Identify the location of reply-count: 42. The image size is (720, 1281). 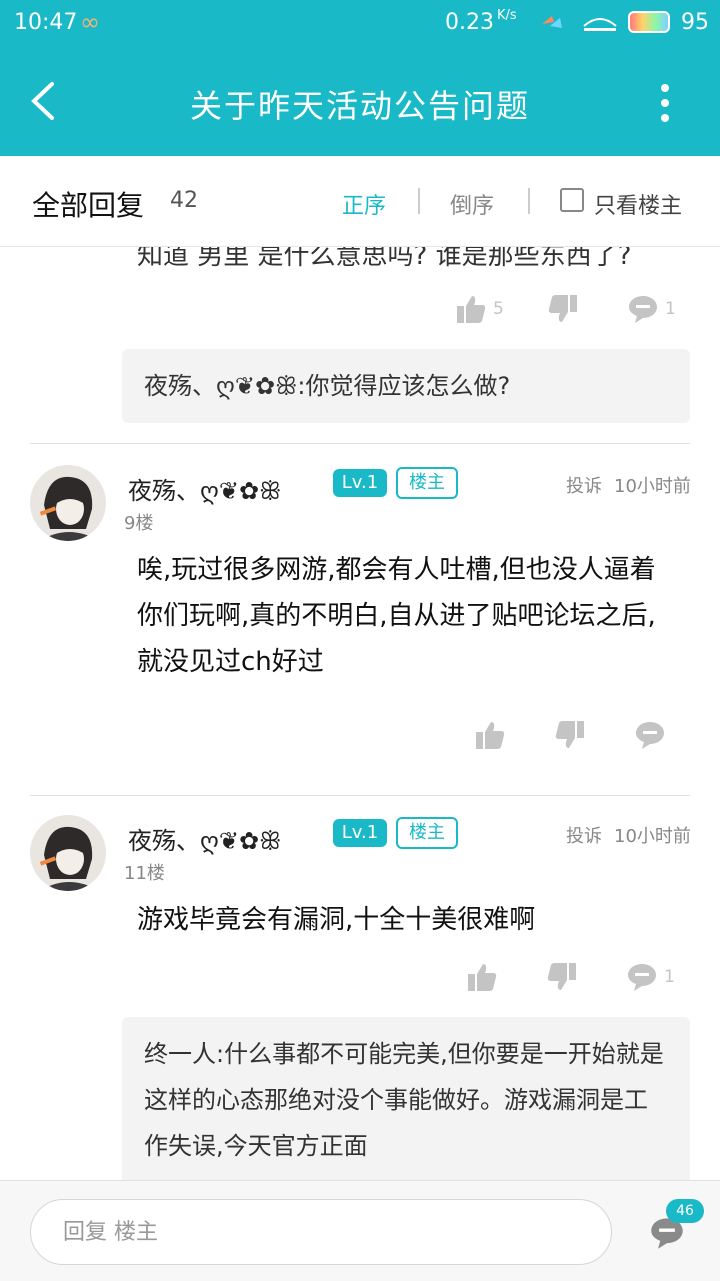
(184, 200).